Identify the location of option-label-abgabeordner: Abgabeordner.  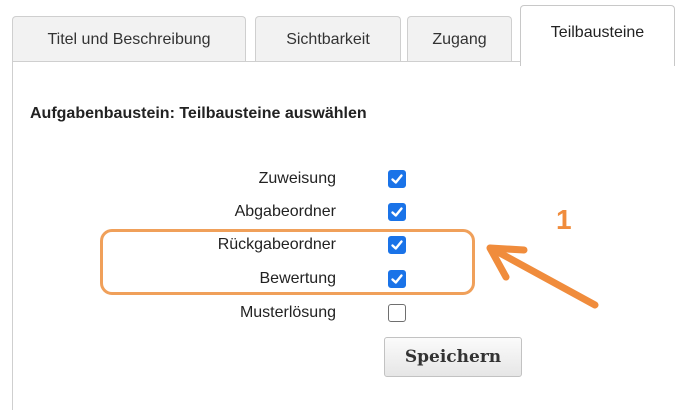
(285, 211).